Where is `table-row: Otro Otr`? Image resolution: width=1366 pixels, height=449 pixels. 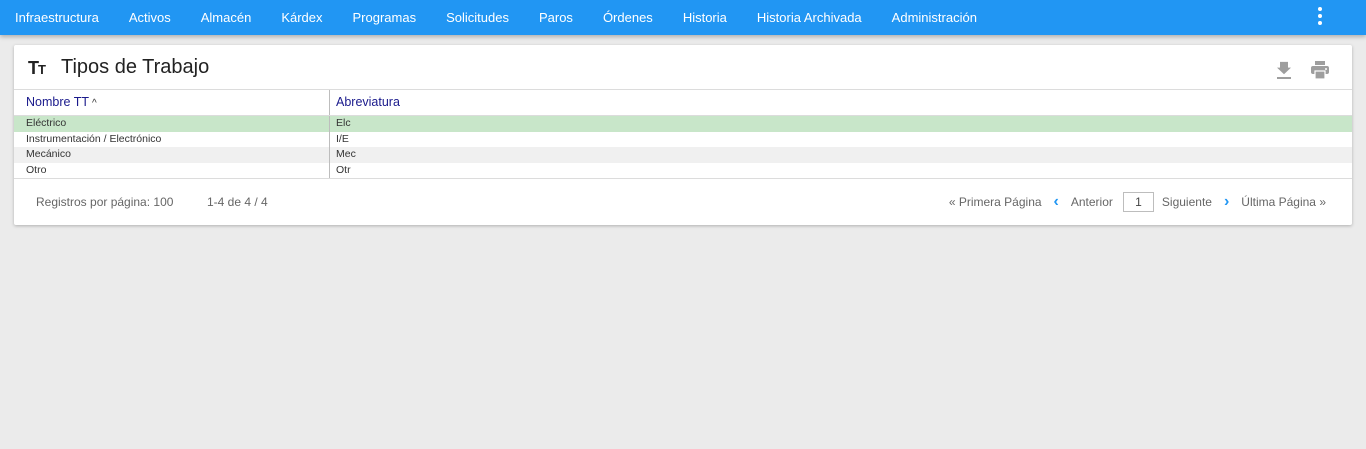
table-row: Otro Otr is located at coordinates (683, 170).